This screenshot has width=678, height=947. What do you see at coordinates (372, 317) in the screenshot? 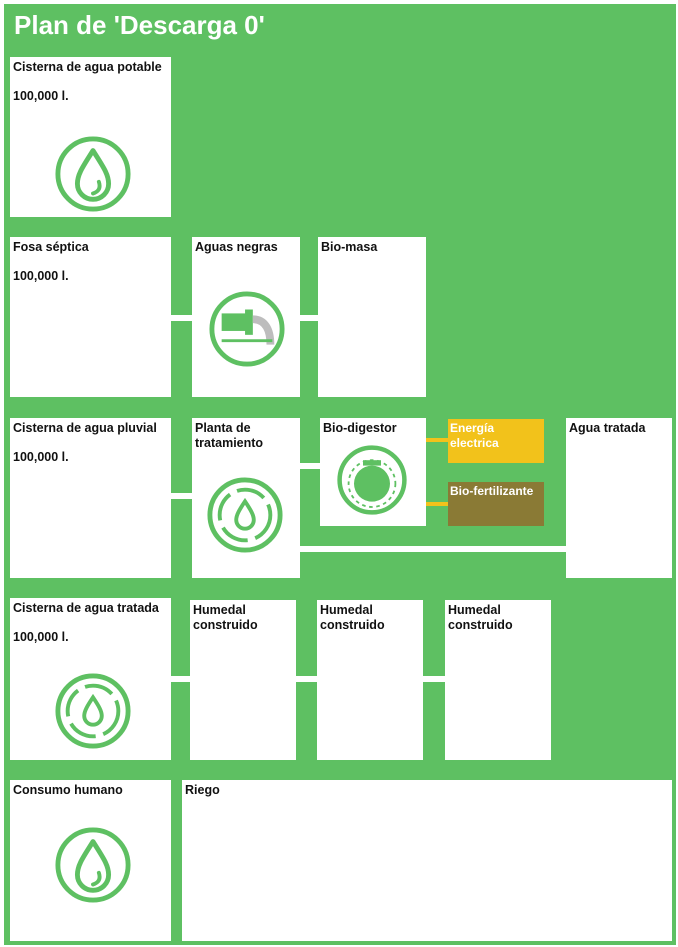
I see `node-biomass: Bio-masa` at bounding box center [372, 317].